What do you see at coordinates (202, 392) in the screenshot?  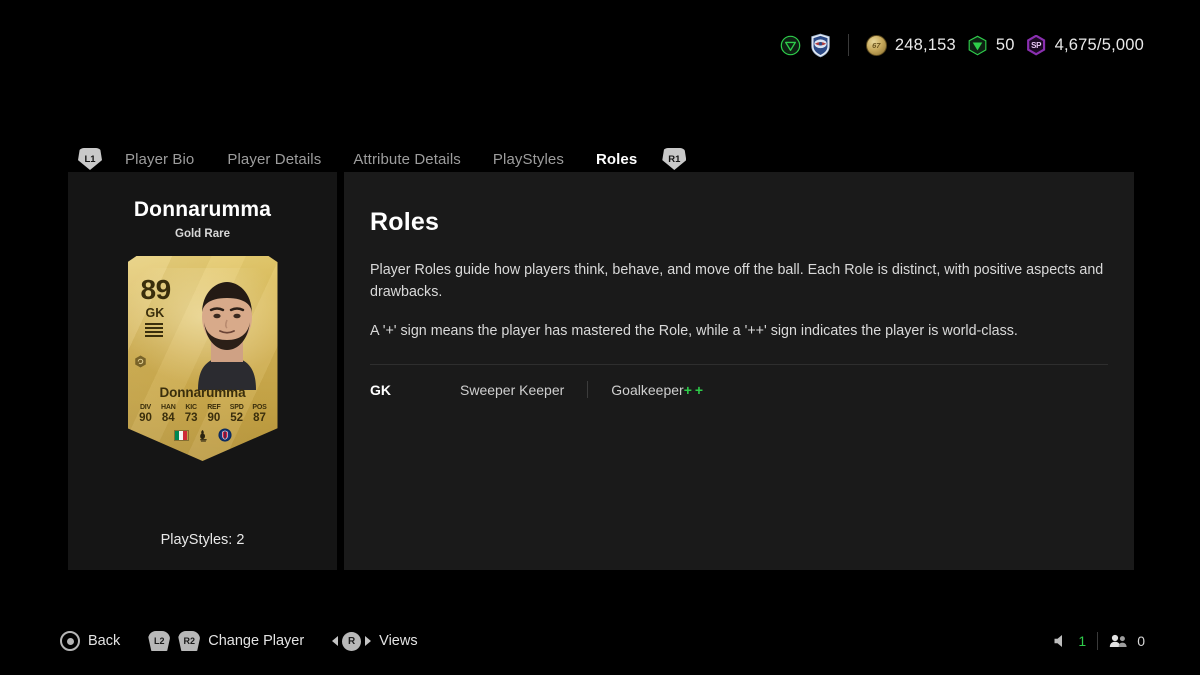 I see `card-player-name: Donnarumma` at bounding box center [202, 392].